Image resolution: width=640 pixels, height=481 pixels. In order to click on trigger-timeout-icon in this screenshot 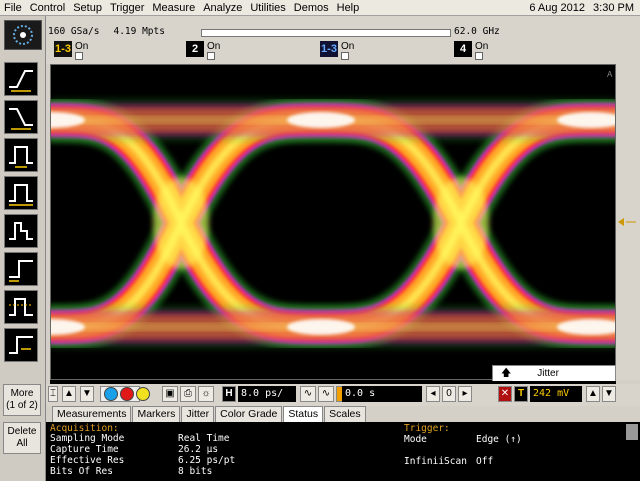, I will do `click(21, 345)`.